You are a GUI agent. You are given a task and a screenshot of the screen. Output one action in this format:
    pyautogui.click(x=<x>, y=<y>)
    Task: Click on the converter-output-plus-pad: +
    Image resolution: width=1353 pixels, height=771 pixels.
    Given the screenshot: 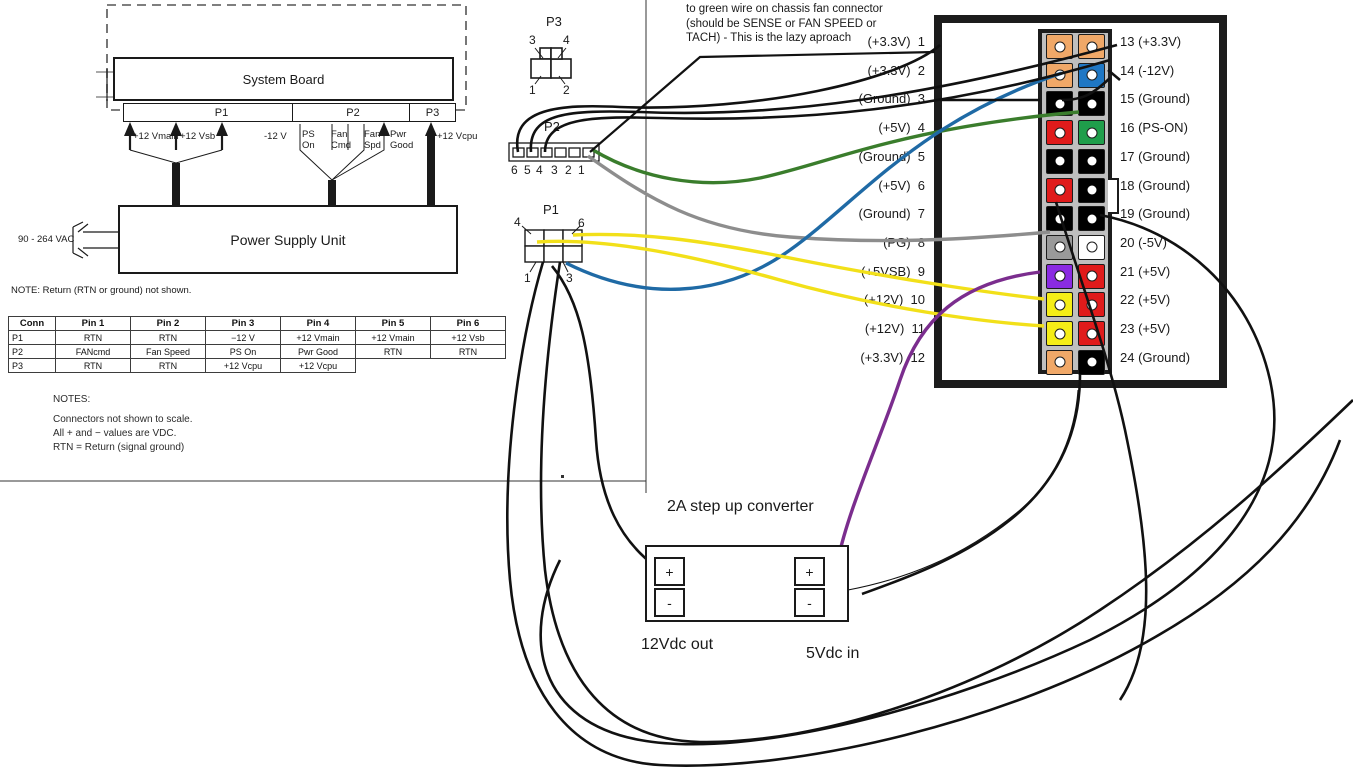 What is the action you would take?
    pyautogui.click(x=669, y=571)
    